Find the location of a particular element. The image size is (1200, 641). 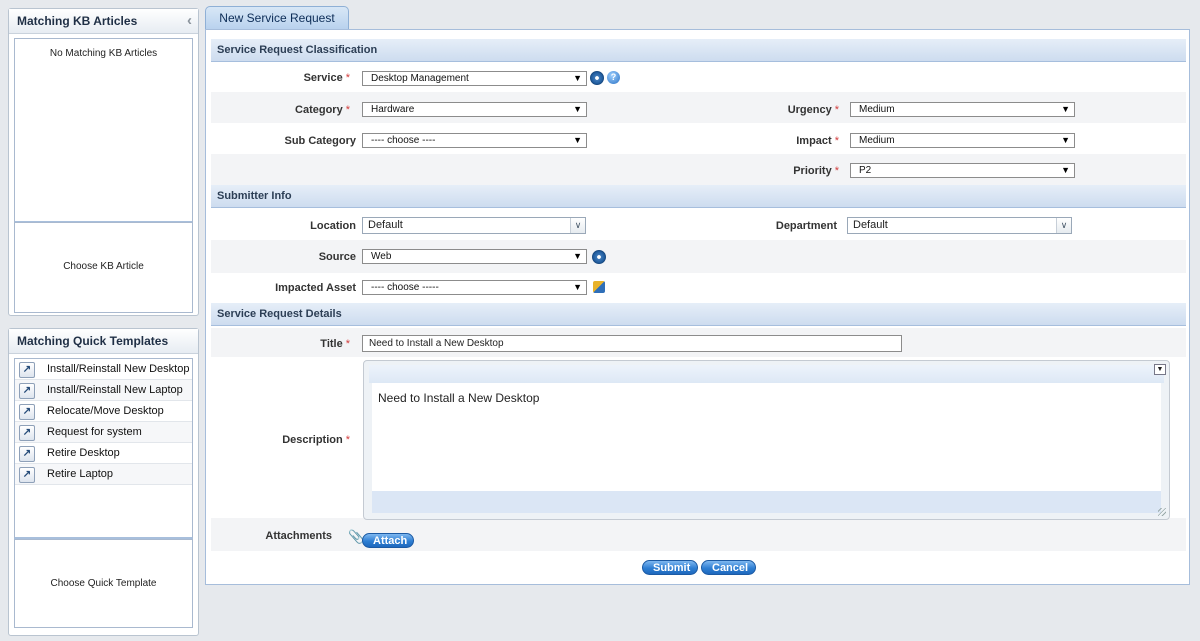

service-label: Service * is located at coordinates (326, 78).